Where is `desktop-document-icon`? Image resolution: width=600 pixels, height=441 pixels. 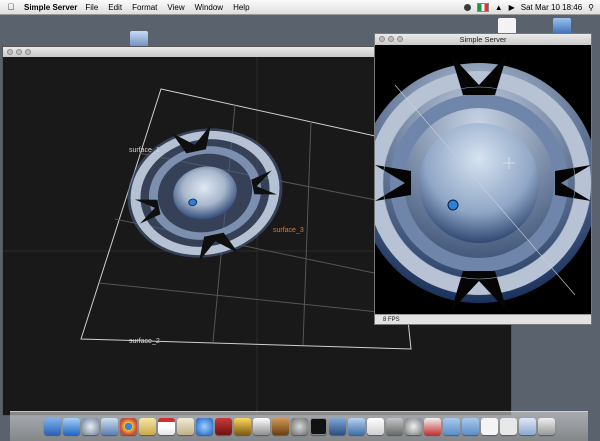 desktop-document-icon is located at coordinates (507, 26).